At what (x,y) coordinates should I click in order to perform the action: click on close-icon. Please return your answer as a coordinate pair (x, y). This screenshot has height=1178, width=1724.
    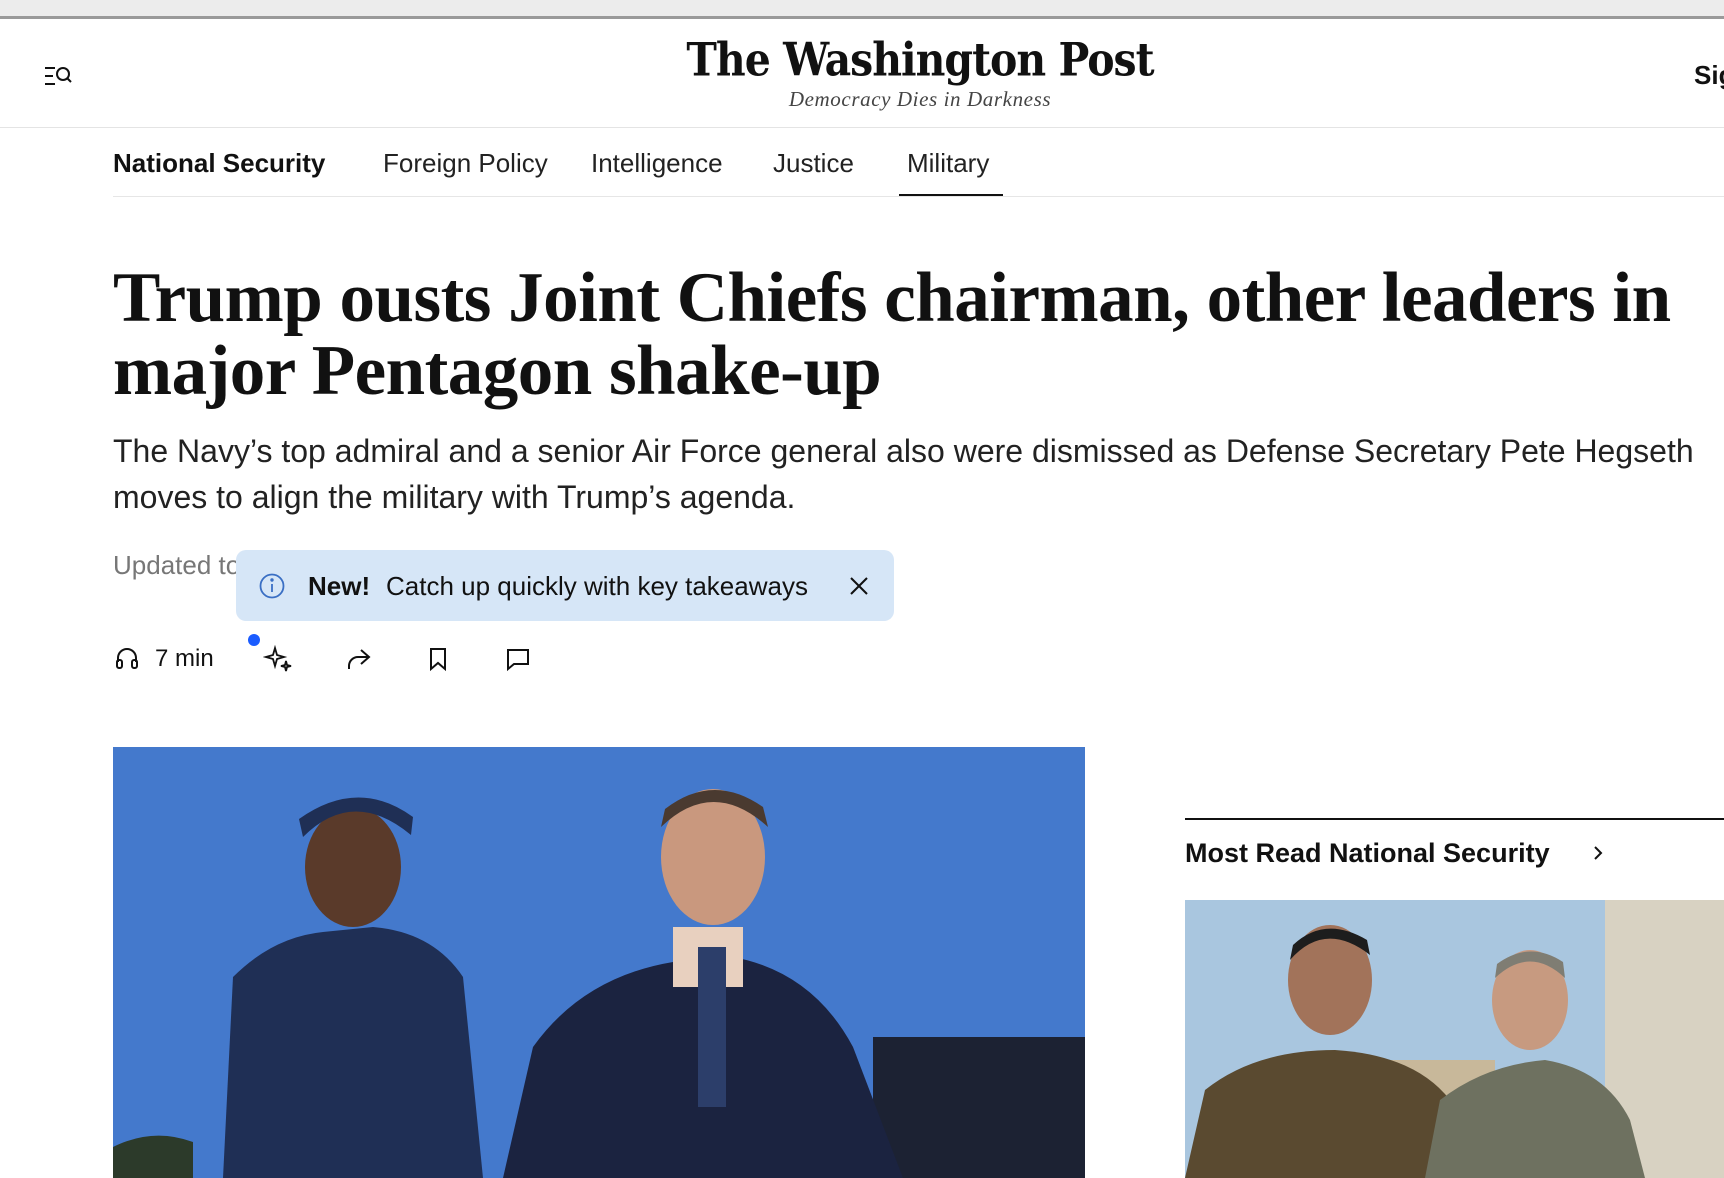
    Looking at the image, I should click on (859, 586).